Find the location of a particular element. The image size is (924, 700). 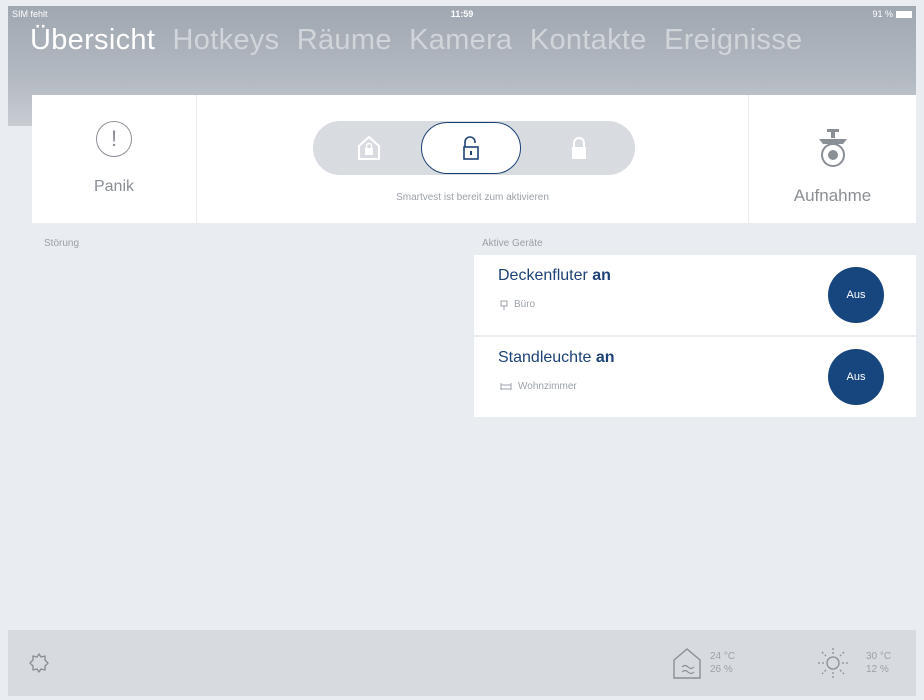

gear-icon is located at coordinates (39, 663).